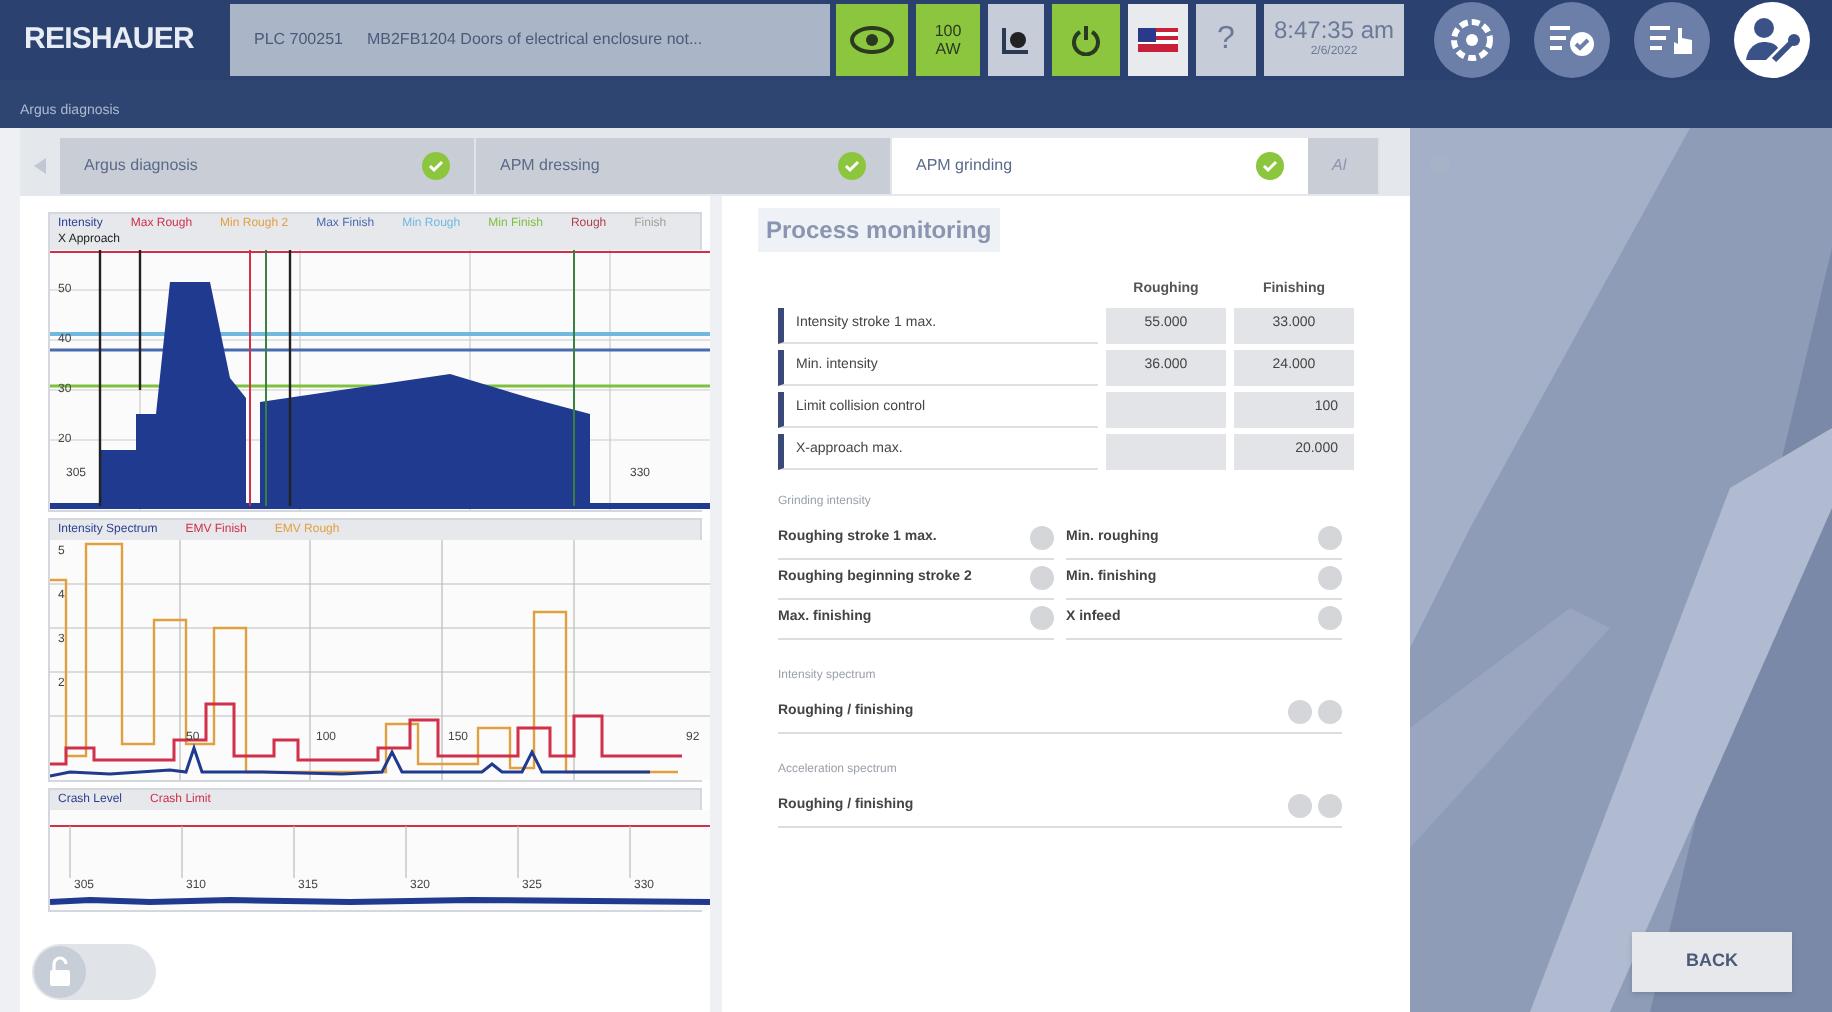 Image resolution: width=1832 pixels, height=1012 pixels. I want to click on eye-icon, so click(872, 40).